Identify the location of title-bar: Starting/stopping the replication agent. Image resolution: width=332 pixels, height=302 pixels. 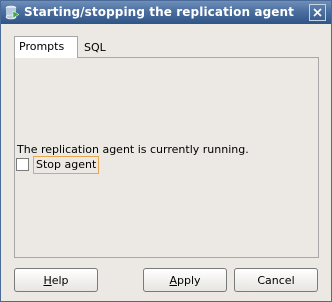
(166, 12).